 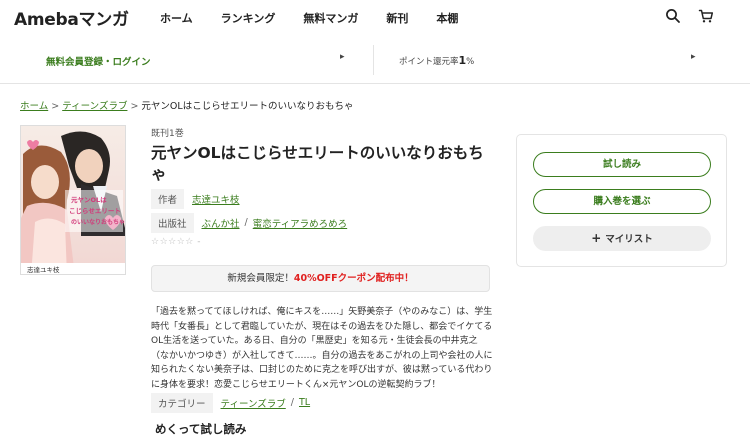 I want to click on breadcrumb-current: 元ヤンOLはこじらせエリートのいいなりおもちゃ, so click(x=247, y=106).